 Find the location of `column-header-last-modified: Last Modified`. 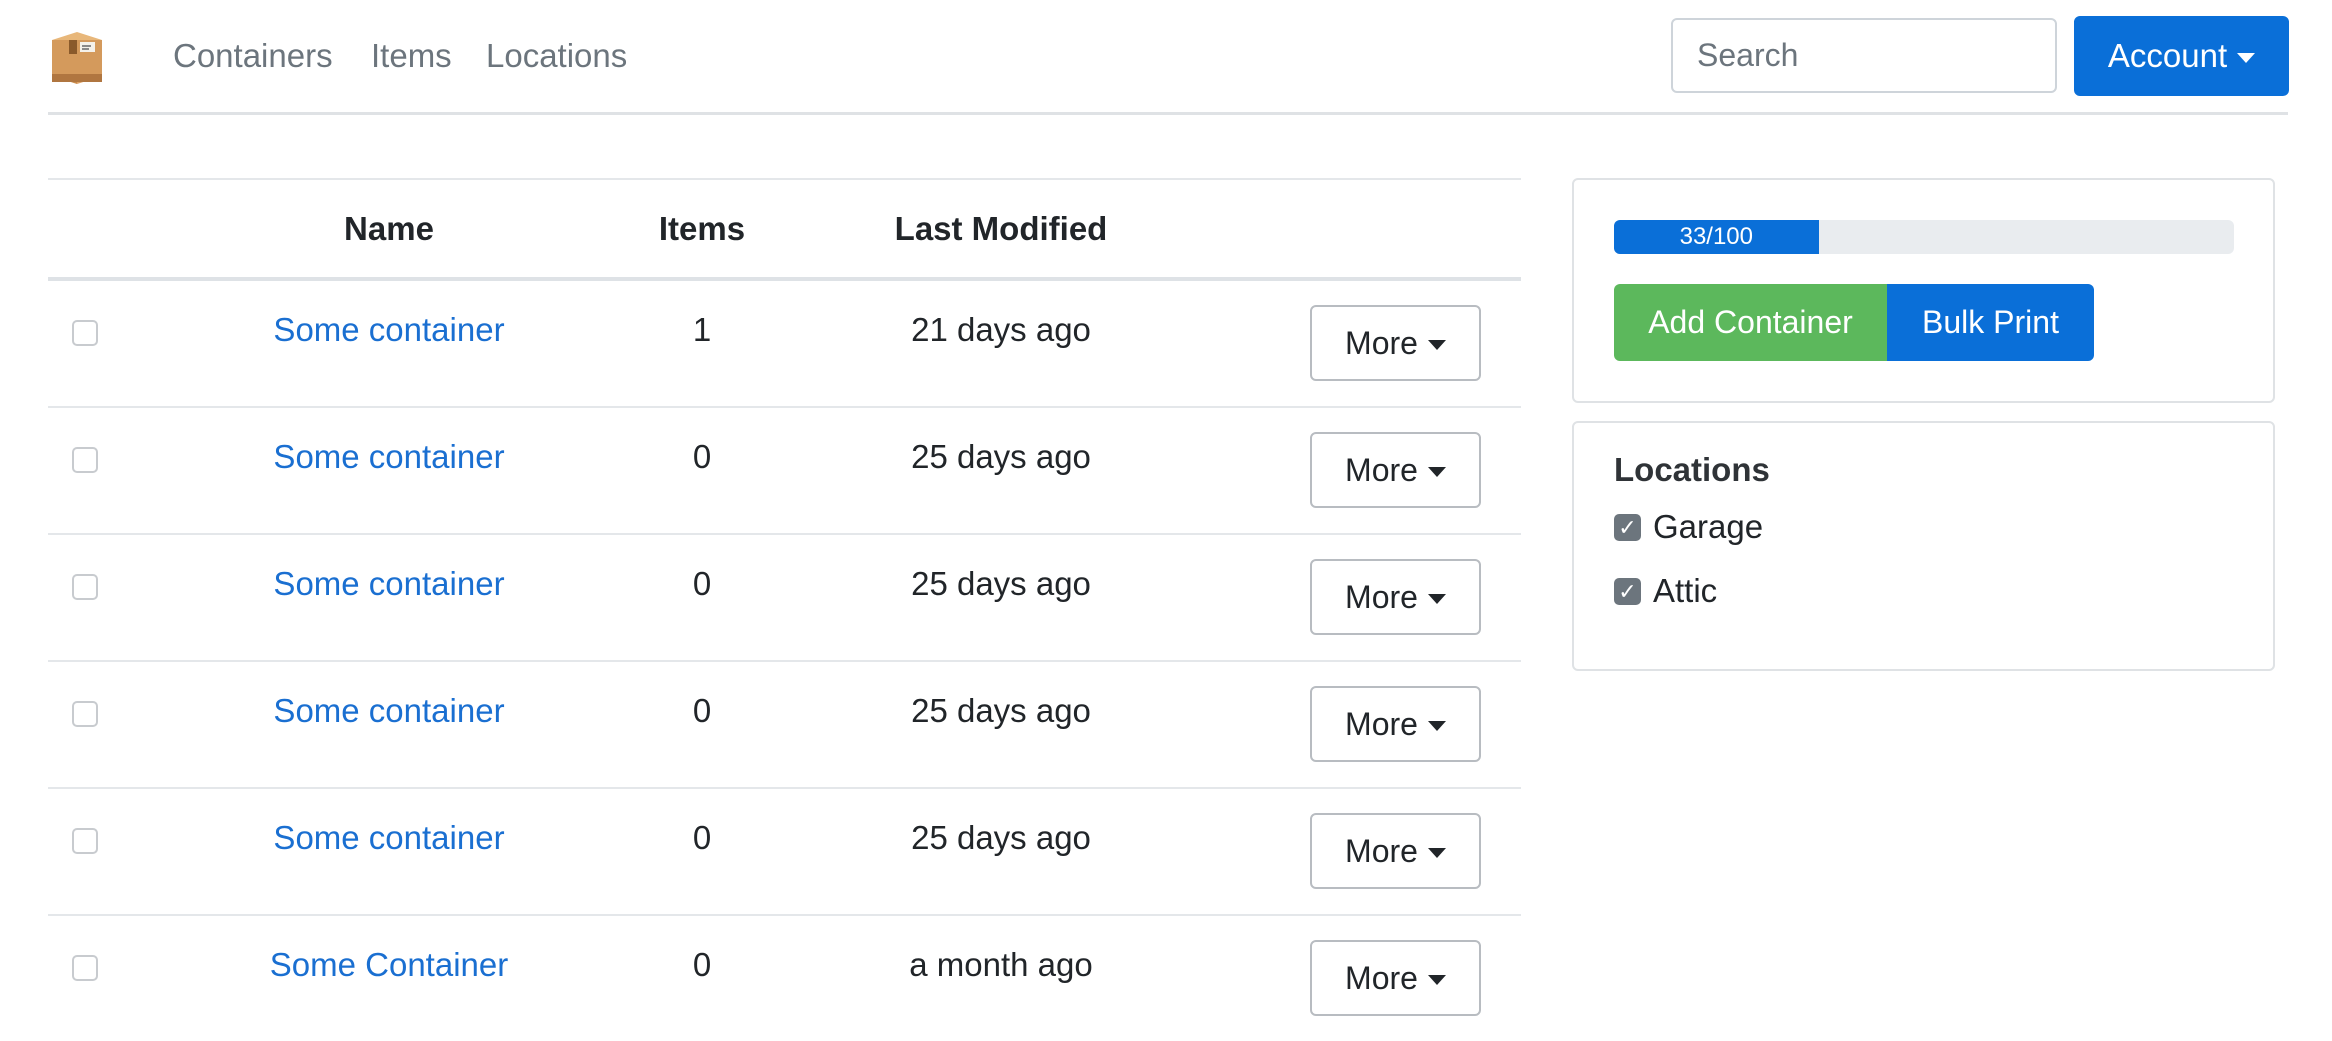

column-header-last-modified: Last Modified is located at coordinates (1001, 229).